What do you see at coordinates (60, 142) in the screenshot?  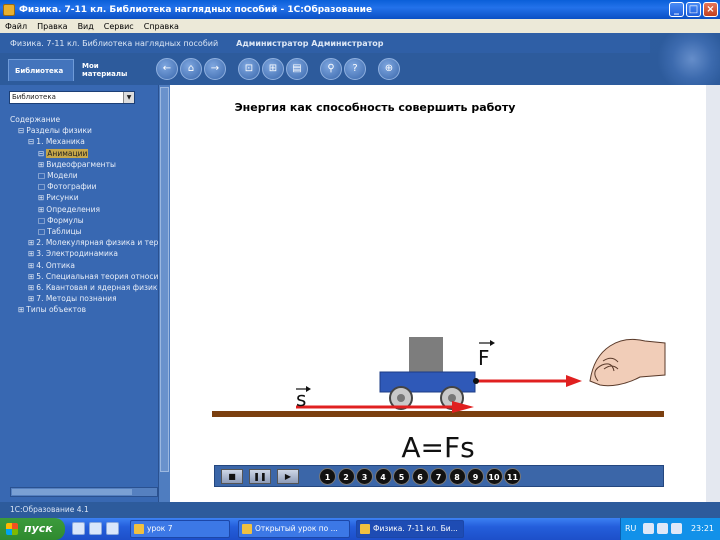 I see `tree-item-label: 1. Механика` at bounding box center [60, 142].